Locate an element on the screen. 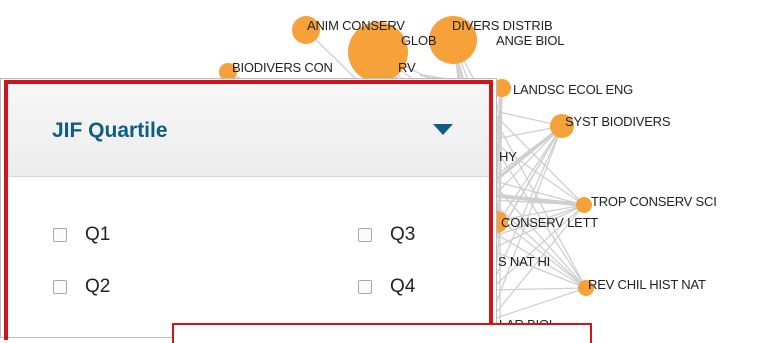 The height and width of the screenshot is (343, 761). node-label-divers-distrib: DIVERS DISTRIB is located at coordinates (502, 25).